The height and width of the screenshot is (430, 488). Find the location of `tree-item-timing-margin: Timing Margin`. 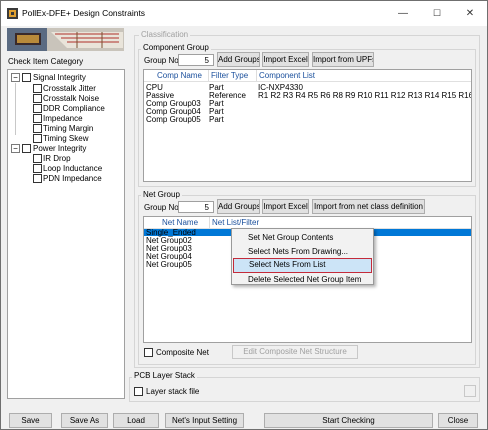

tree-item-timing-margin: Timing Margin is located at coordinates (68, 128).